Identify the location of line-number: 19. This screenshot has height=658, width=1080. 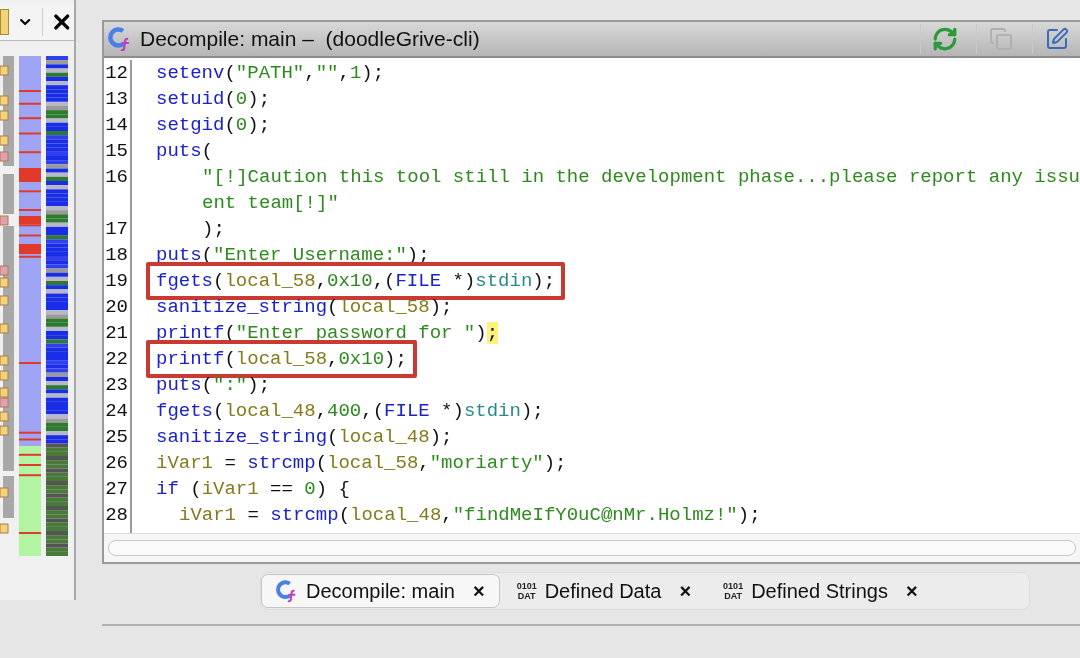
(116, 280).